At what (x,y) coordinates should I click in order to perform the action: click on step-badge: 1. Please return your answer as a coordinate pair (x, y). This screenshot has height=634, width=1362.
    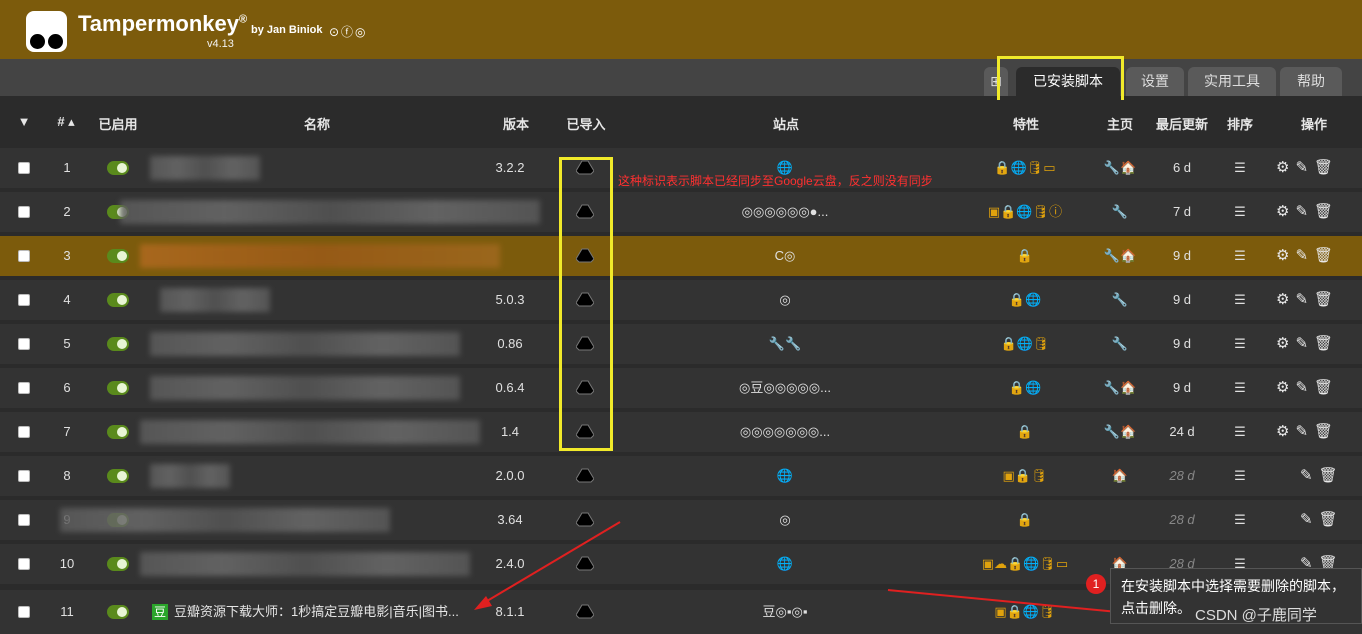
    Looking at the image, I should click on (1096, 584).